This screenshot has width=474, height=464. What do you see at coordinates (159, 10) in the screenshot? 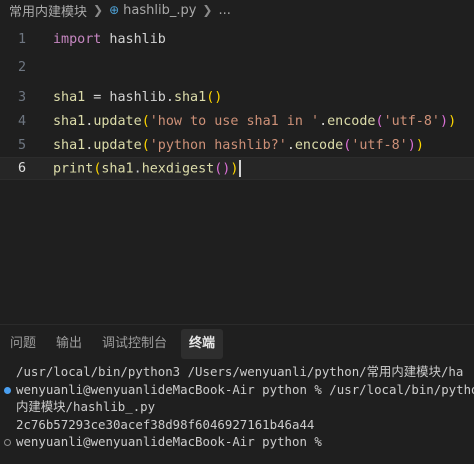
I see `breadcrumb-file: hashlib_.py` at bounding box center [159, 10].